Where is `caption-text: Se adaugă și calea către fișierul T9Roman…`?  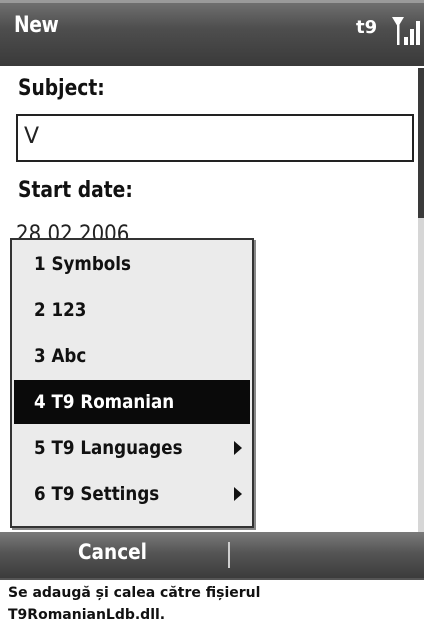
caption-text: Se adaugă și calea către fișierul T9Roman… is located at coordinates (212, 605).